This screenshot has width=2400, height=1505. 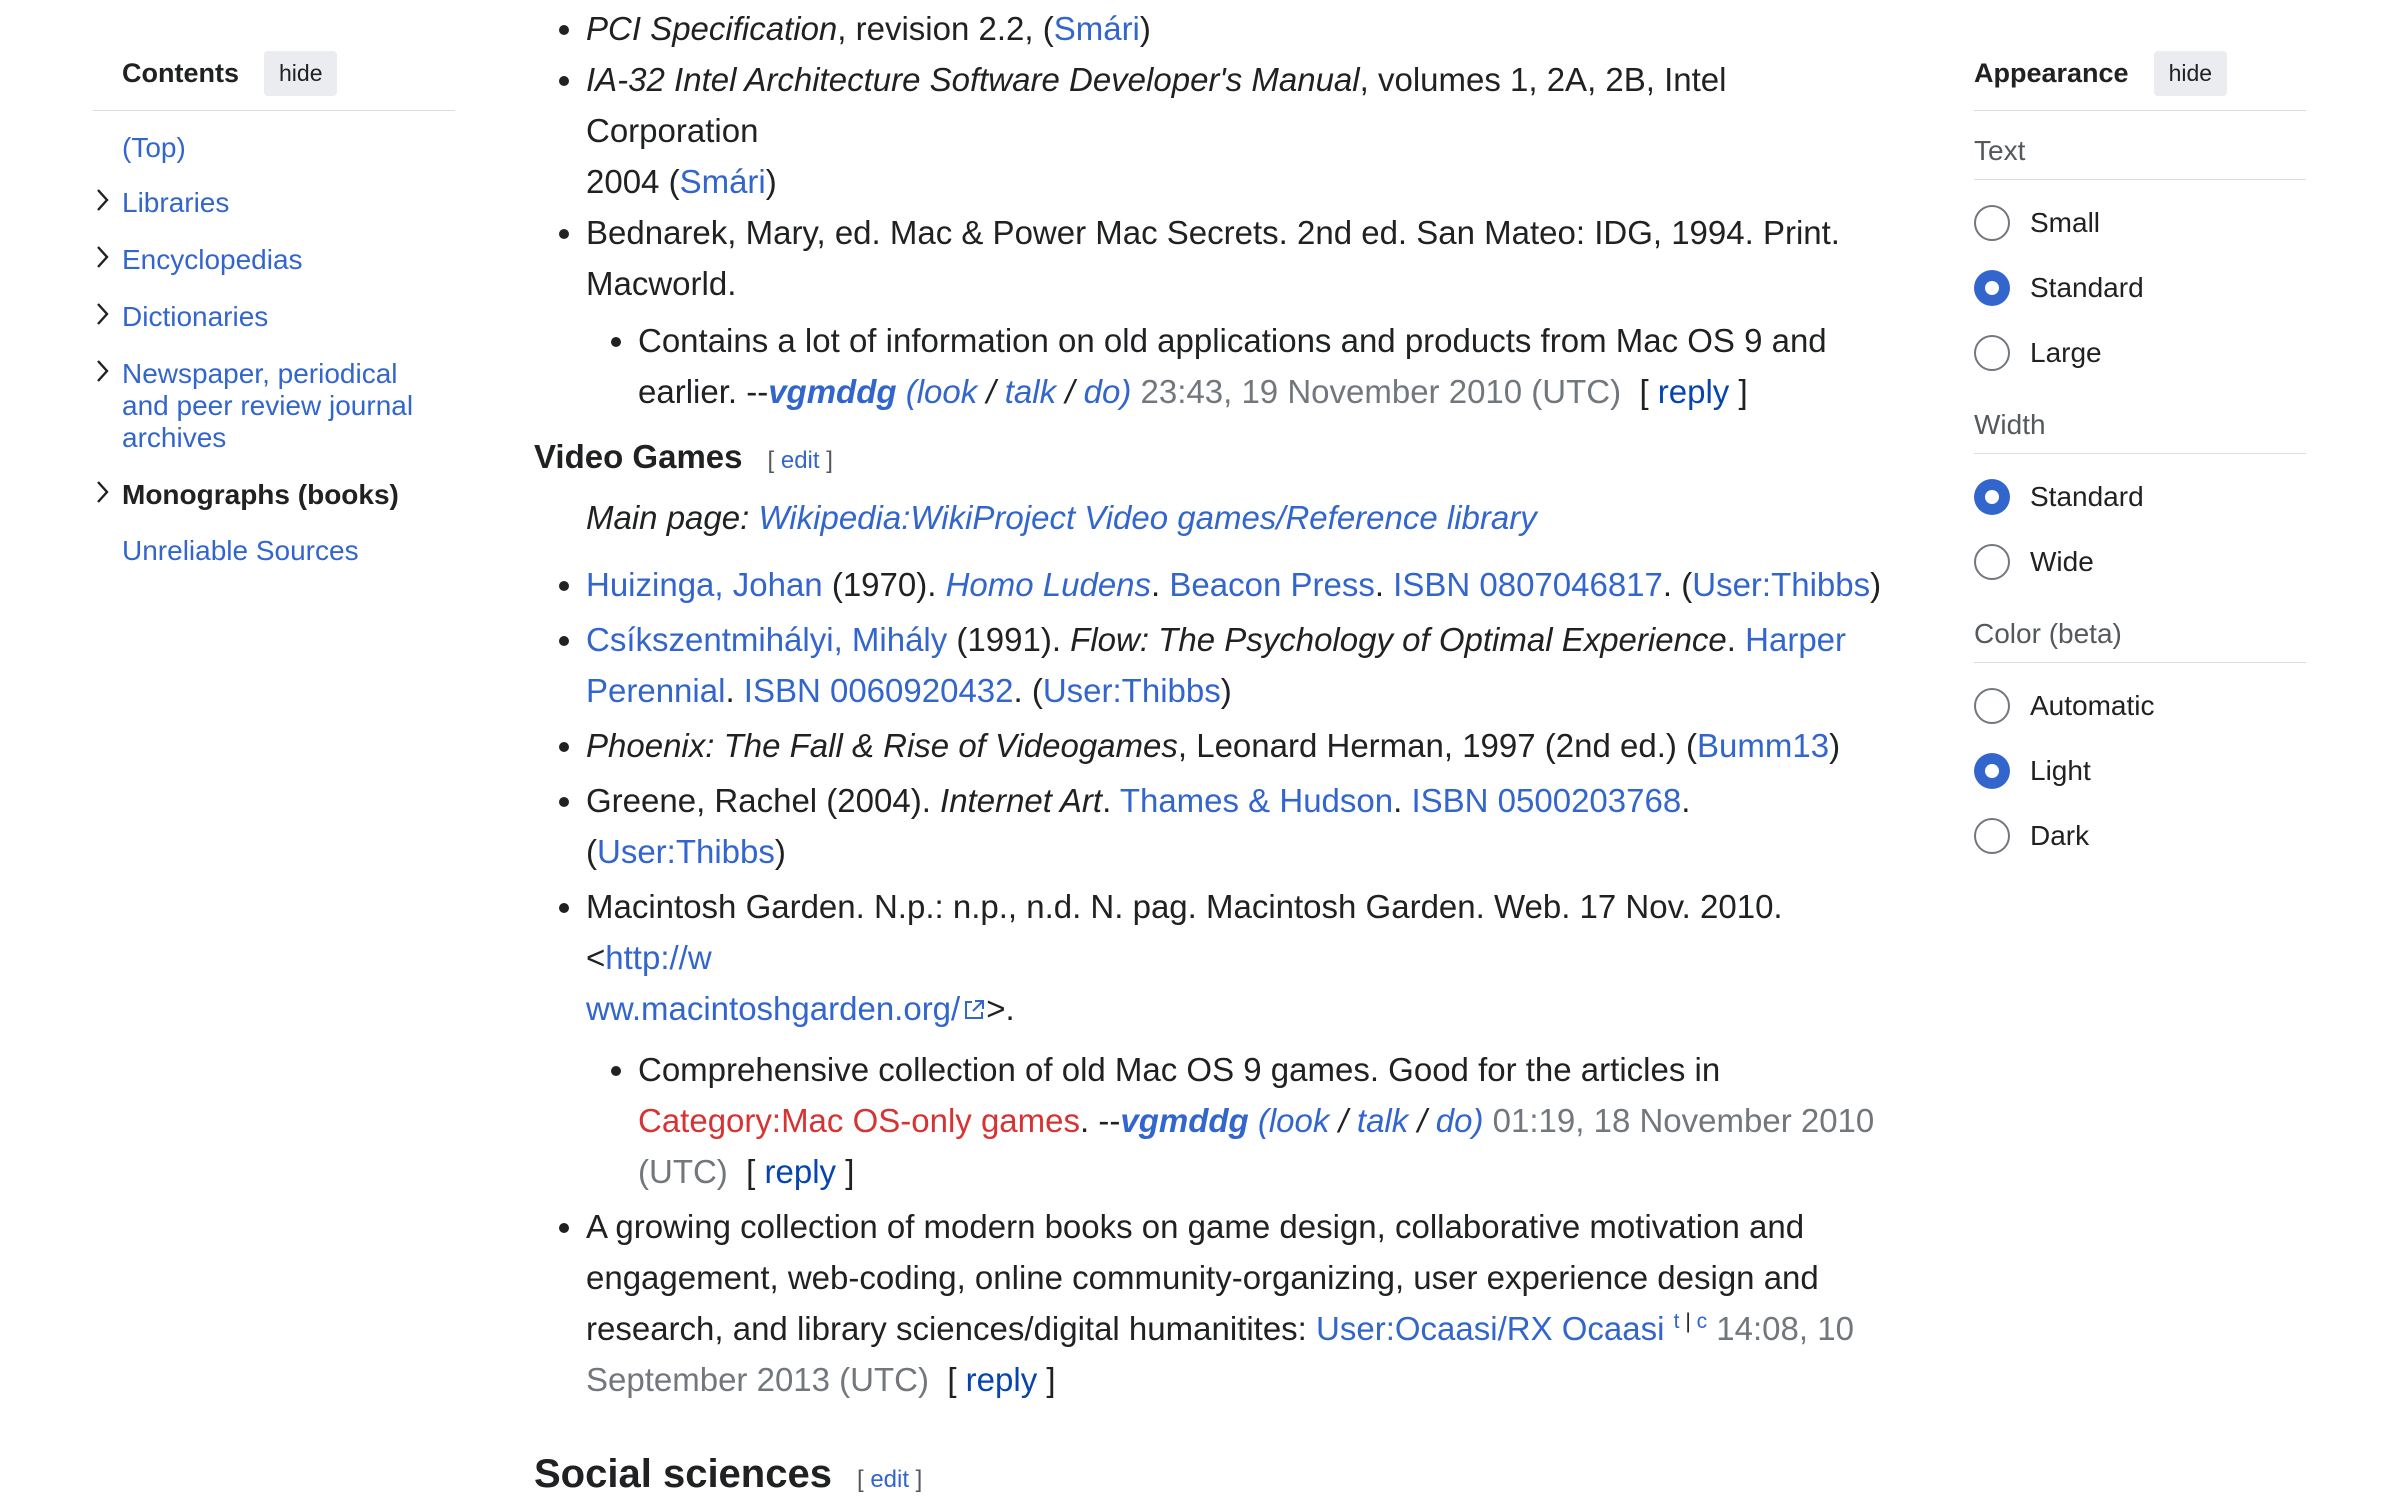 I want to click on publisher-link: Beacon Press, so click(x=1271, y=584).